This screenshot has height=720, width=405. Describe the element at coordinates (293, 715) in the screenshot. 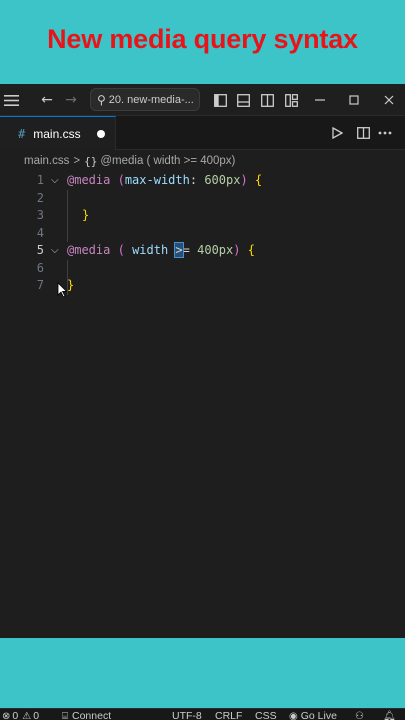

I see `broadcast-icon: ◉` at that location.